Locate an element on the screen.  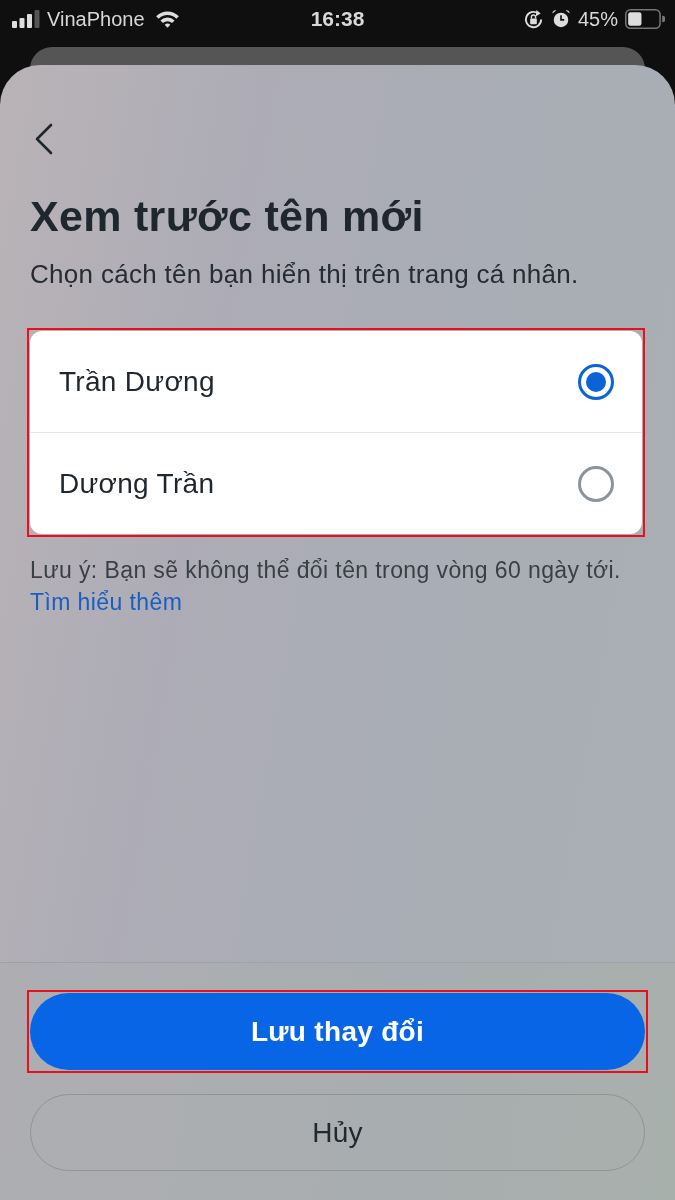
page-subtitle: Chọn cách tên bạn hiển thị trên trang cá nhân. is located at coordinates (304, 274).